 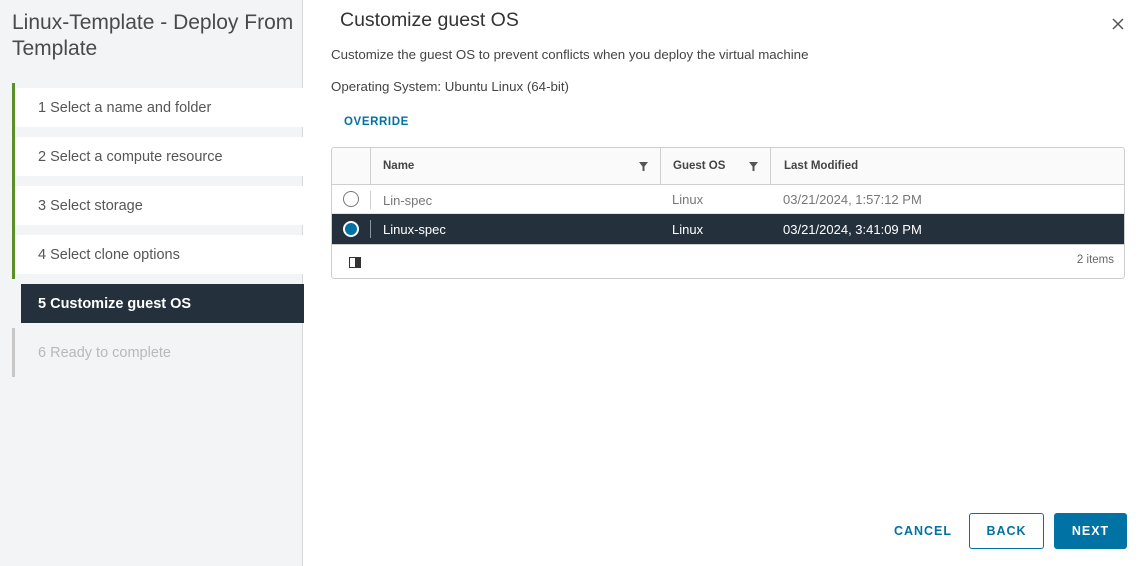 I want to click on step-select-clone-options: 4 Select clone options, so click(x=158, y=254).